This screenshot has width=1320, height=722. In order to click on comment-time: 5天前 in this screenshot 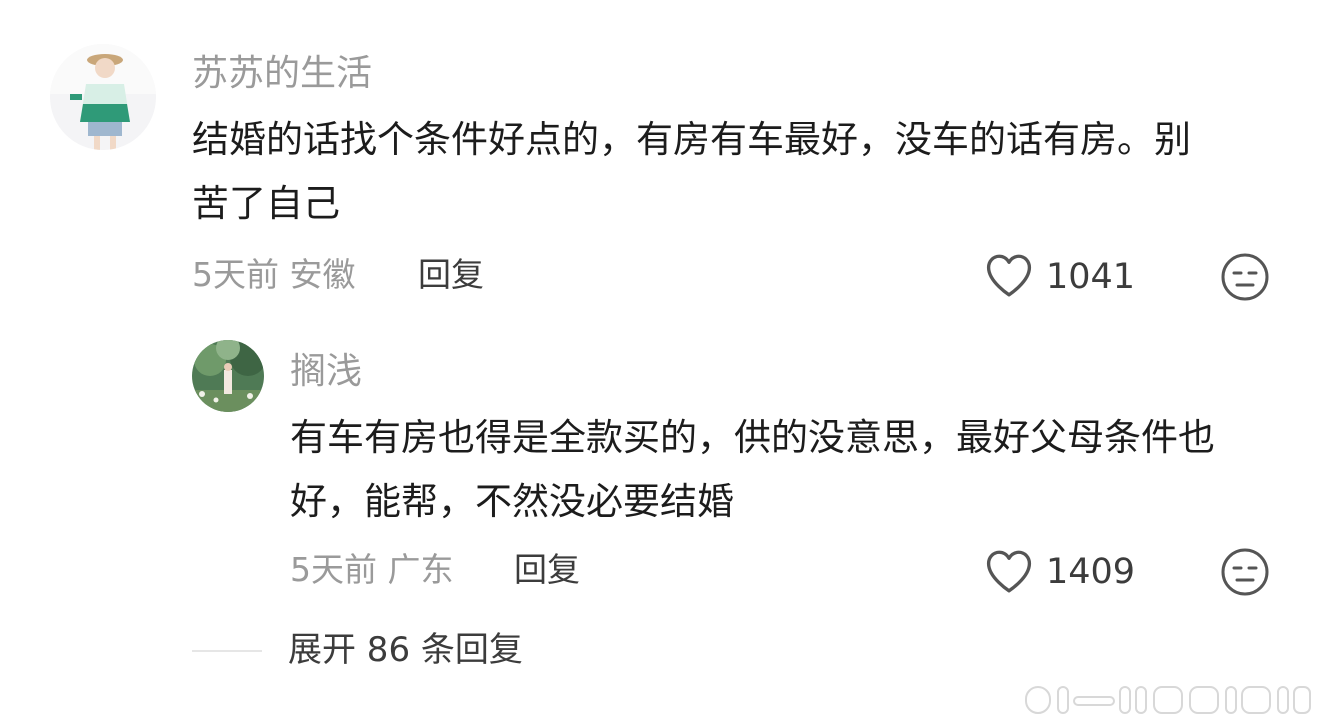, I will do `click(235, 274)`.